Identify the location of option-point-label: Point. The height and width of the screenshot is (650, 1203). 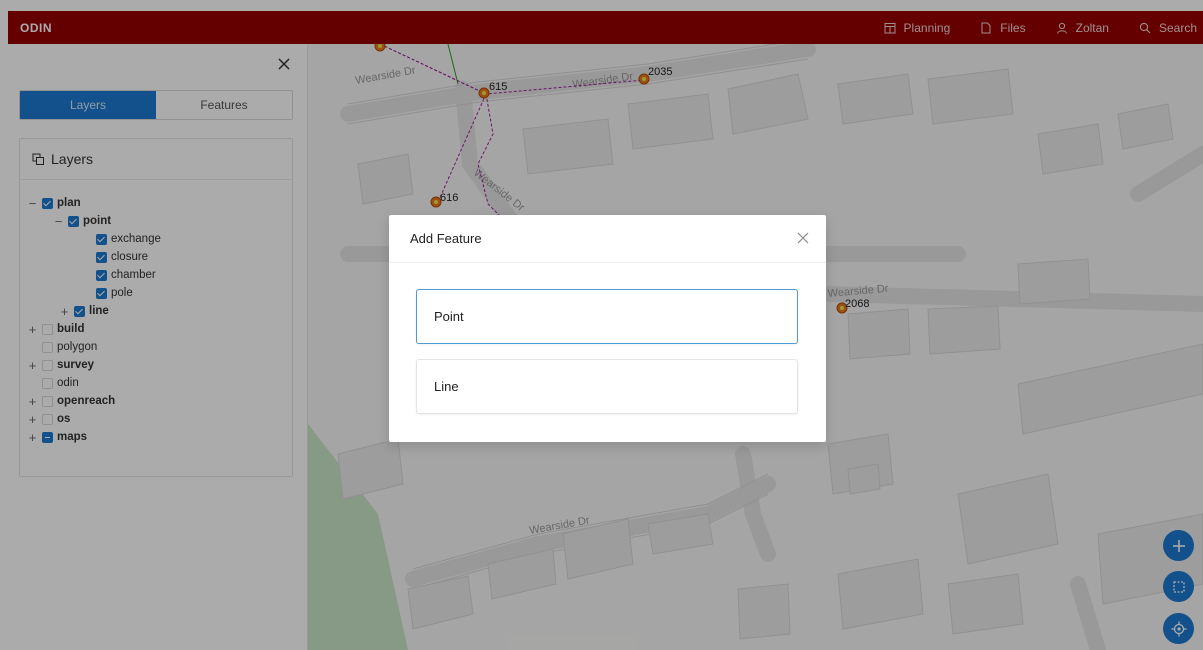
(449, 316).